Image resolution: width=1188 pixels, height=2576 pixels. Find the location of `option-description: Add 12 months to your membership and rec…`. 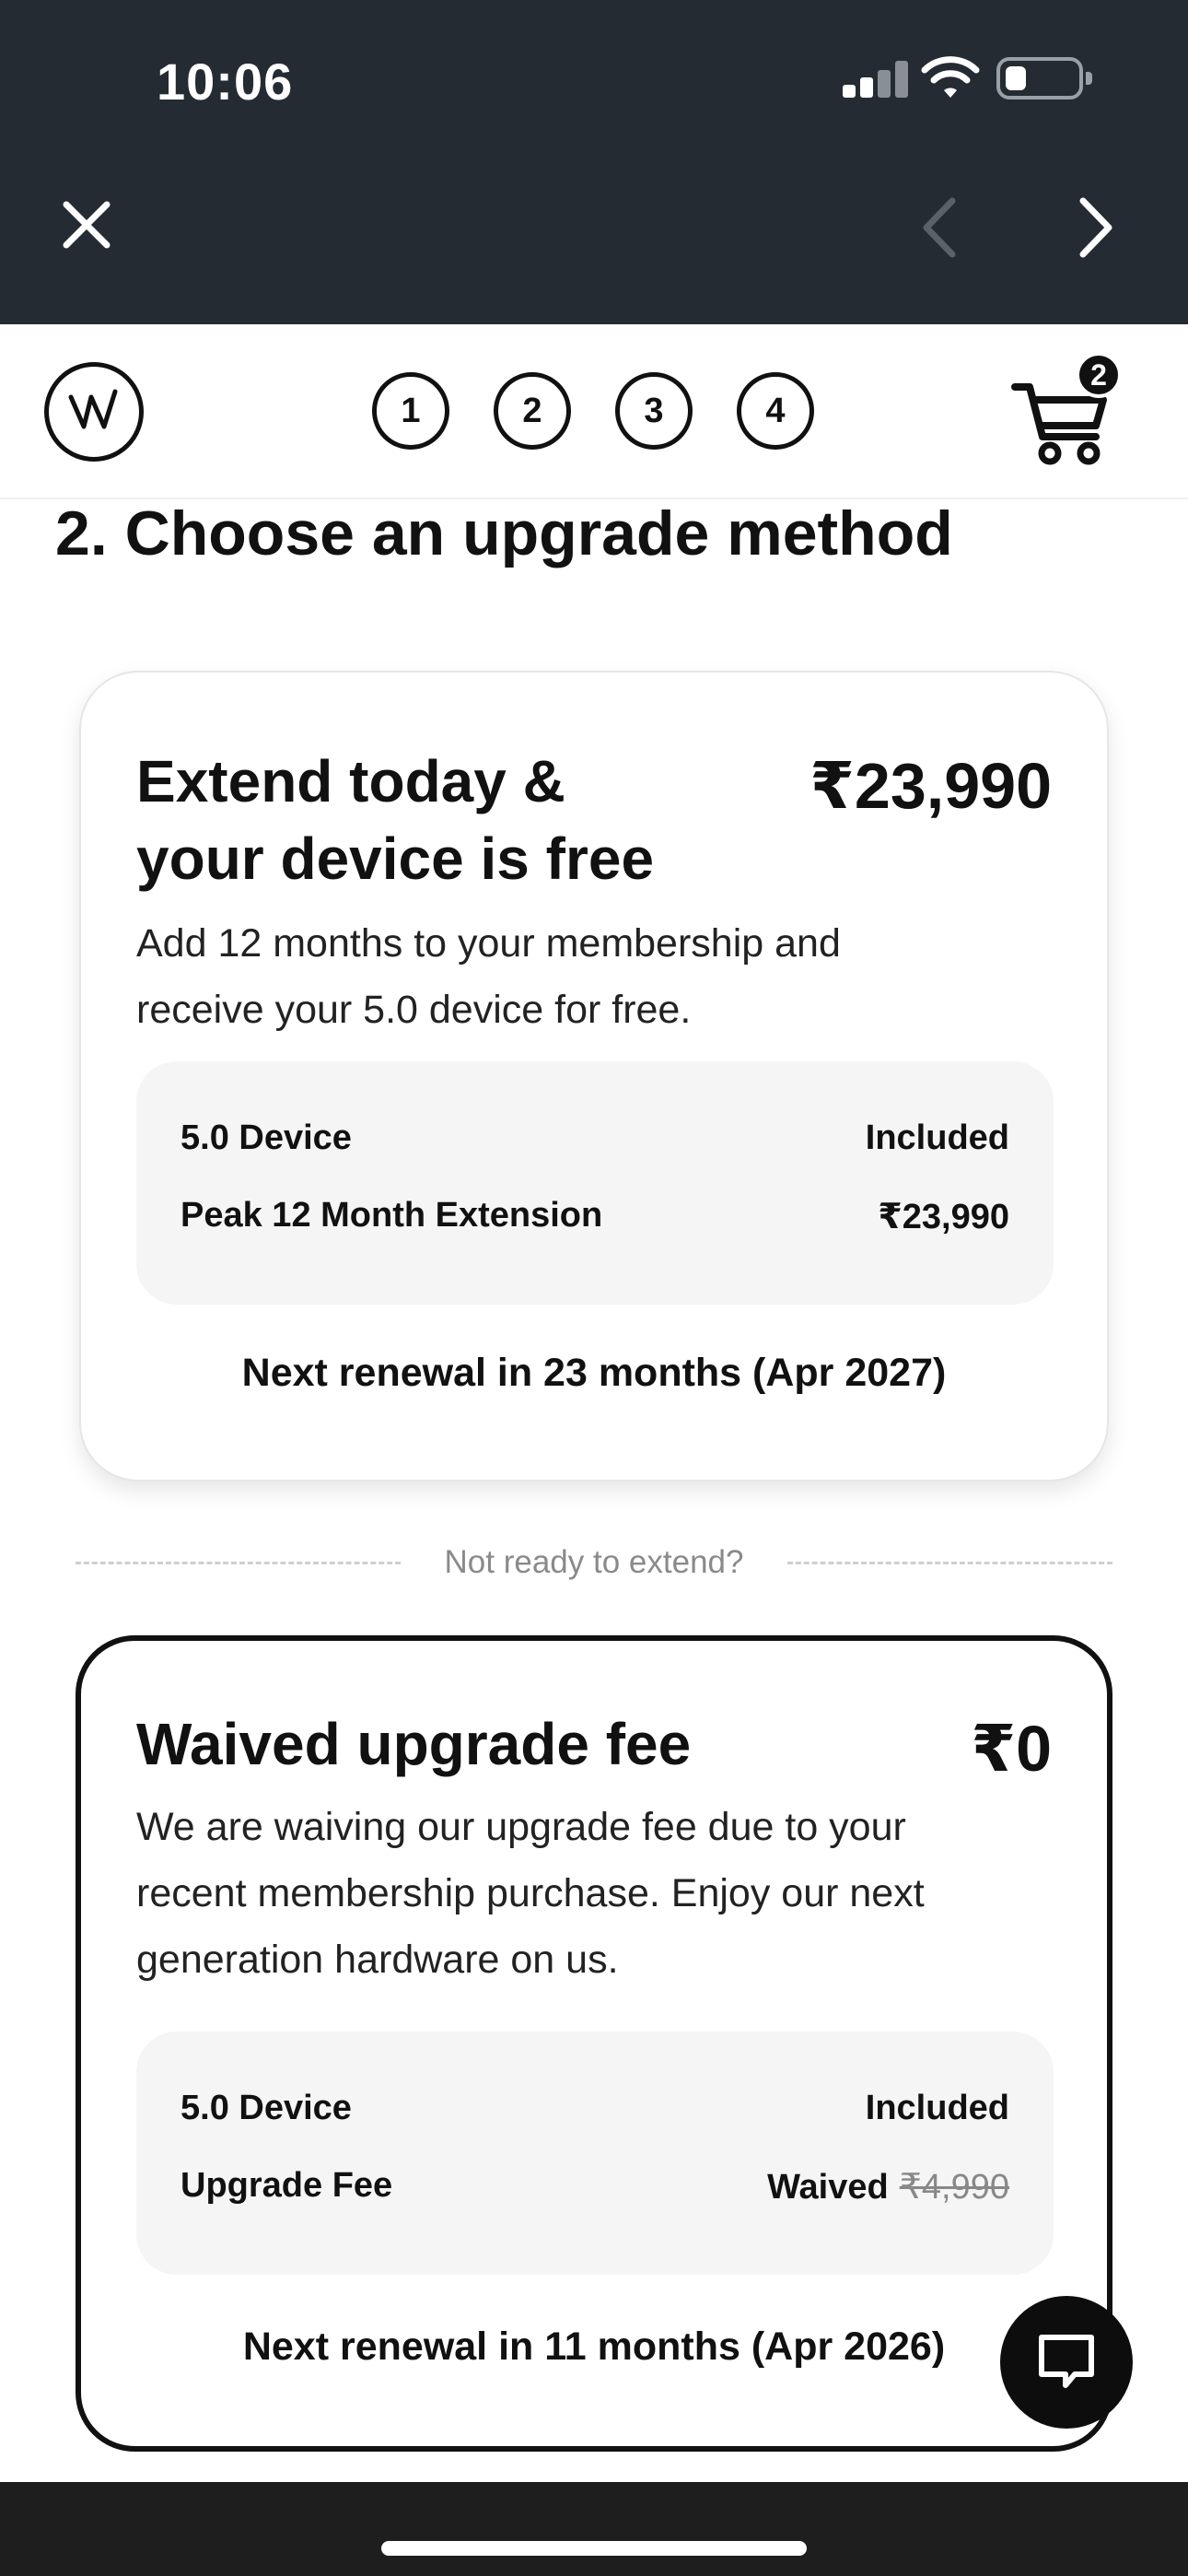

option-description: Add 12 months to your membership and rec… is located at coordinates (596, 976).